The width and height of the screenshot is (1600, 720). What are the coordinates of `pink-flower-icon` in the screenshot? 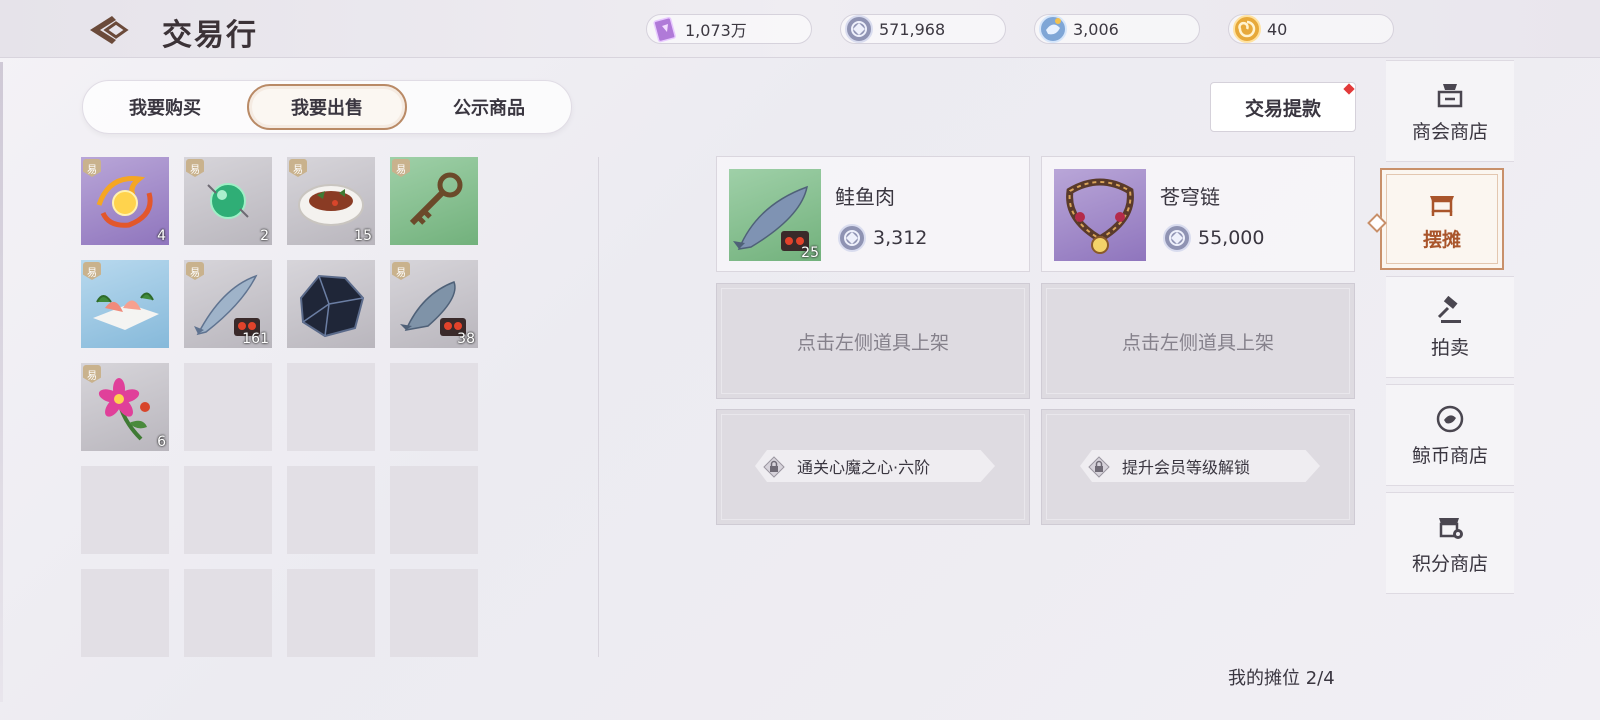 It's located at (124, 409).